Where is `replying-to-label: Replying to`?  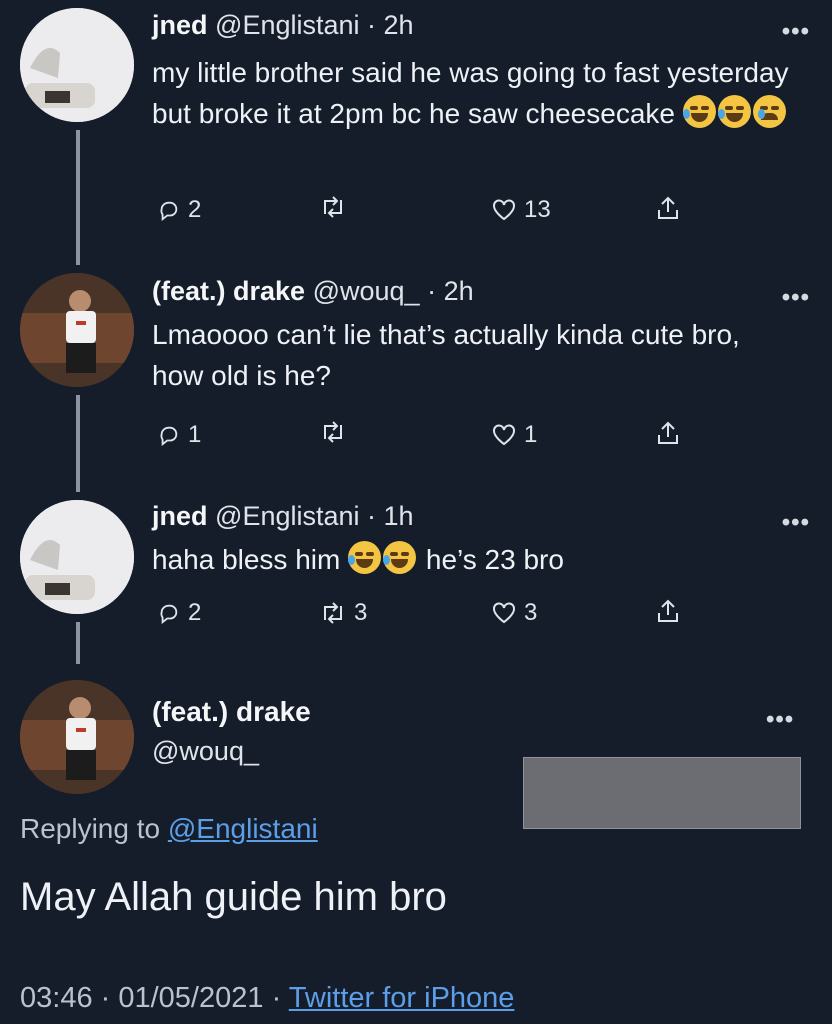
replying-to-label: Replying to is located at coordinates (90, 828).